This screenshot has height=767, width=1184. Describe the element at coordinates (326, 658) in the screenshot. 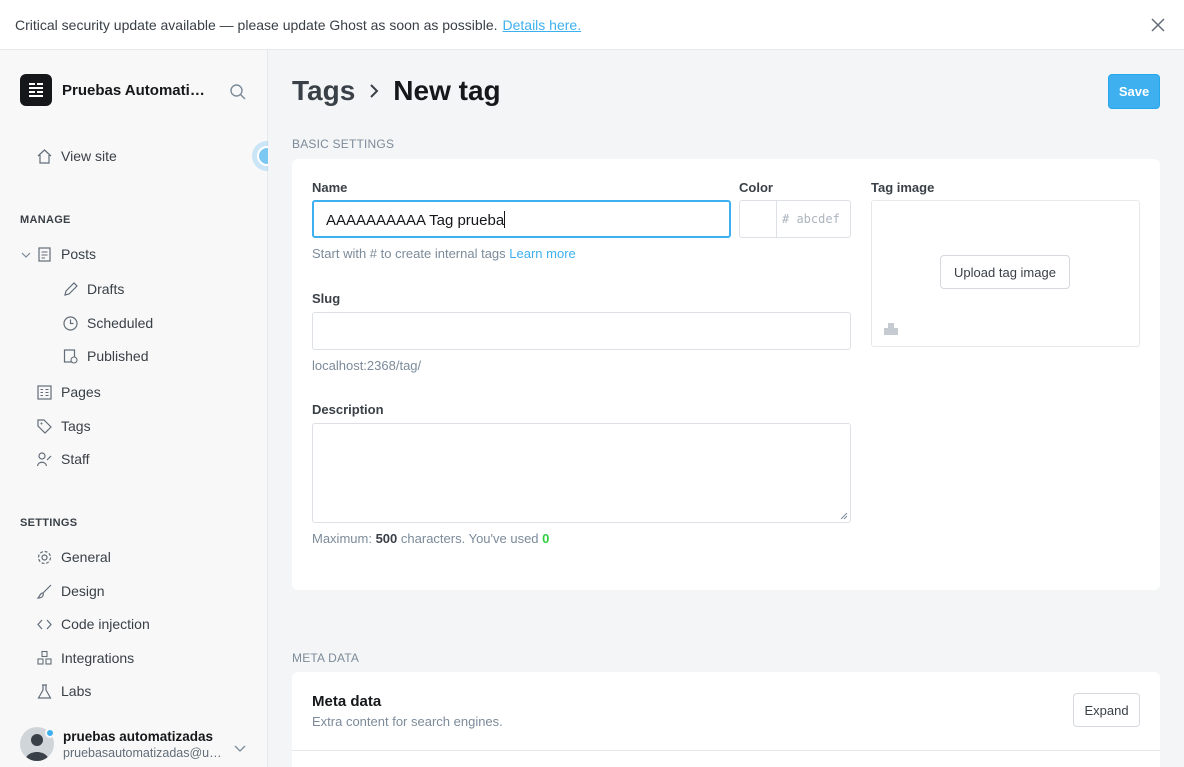

I see `meta-data-label: META DATA` at that location.